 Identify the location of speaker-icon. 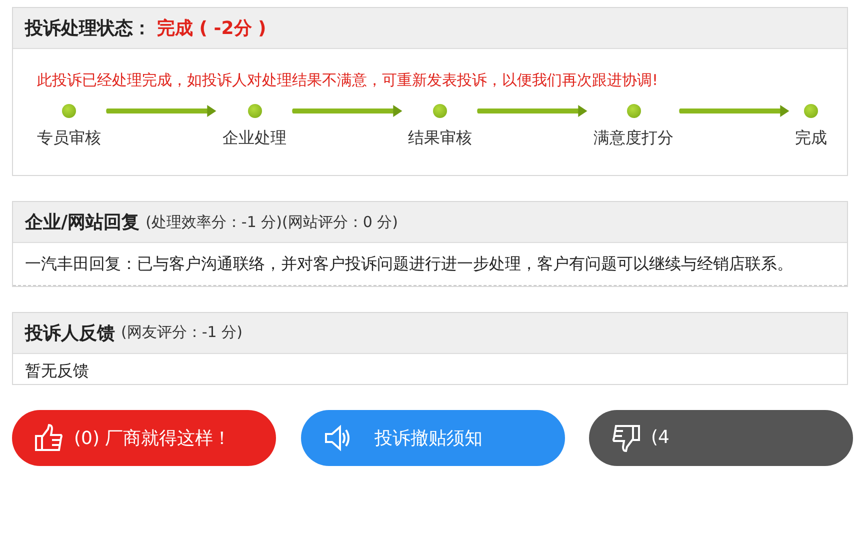
(337, 437).